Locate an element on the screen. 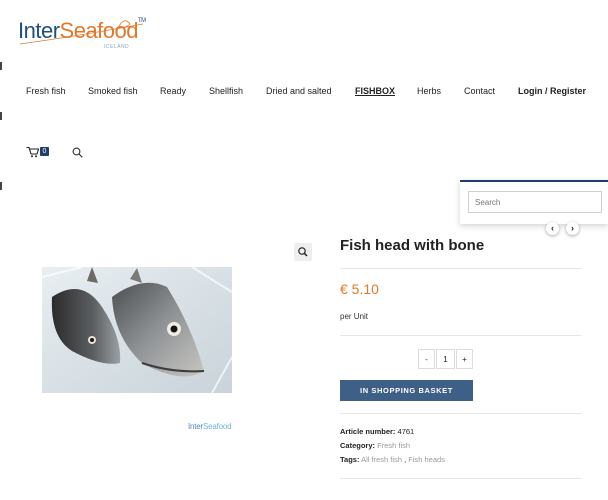 The image size is (608, 500). nav-smoked-fish: Smoked fish is located at coordinates (113, 91).